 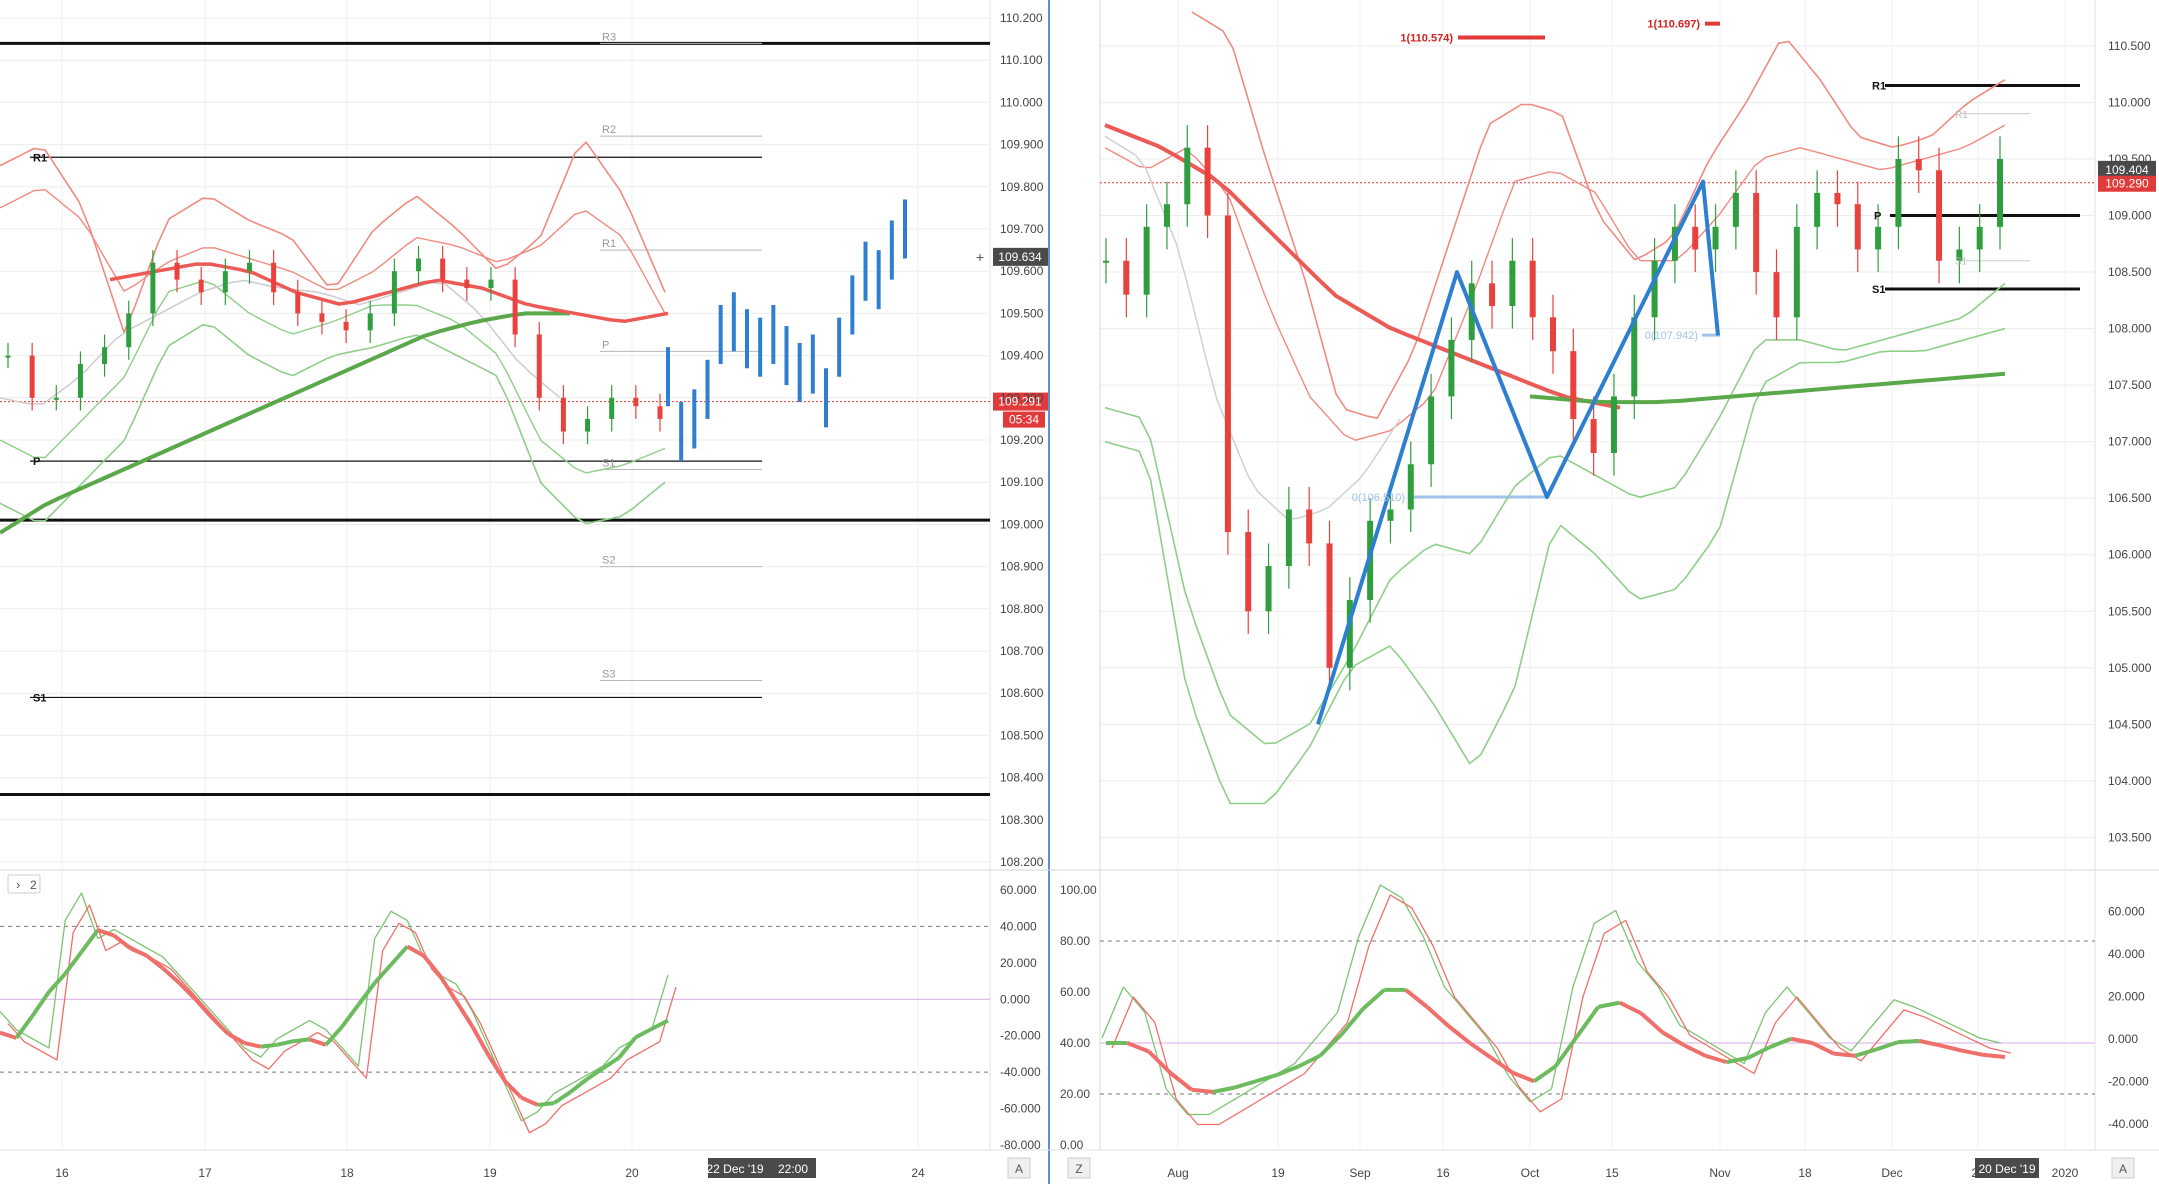 What do you see at coordinates (18, 884) in the screenshot?
I see `chevron-right-icon: ›` at bounding box center [18, 884].